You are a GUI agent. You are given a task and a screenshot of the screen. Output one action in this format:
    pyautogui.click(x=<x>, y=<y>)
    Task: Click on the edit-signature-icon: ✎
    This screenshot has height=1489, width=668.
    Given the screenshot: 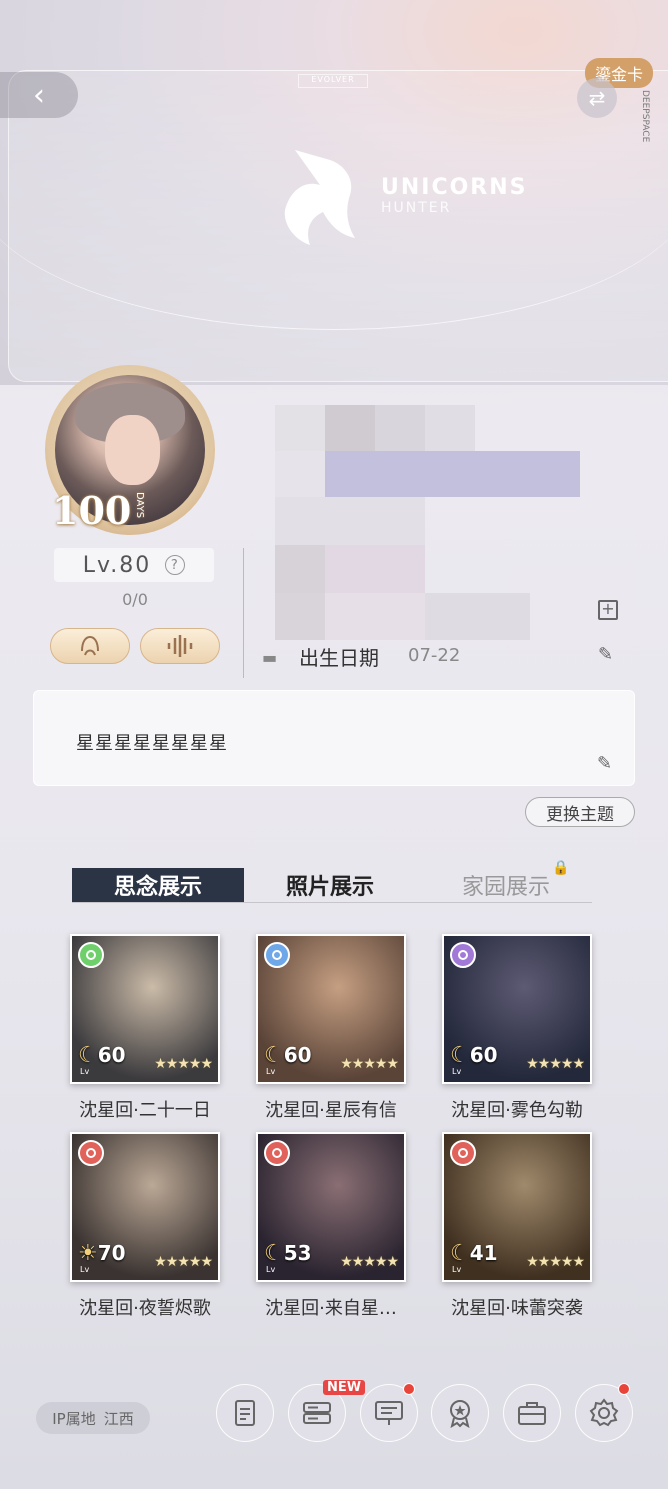 What is the action you would take?
    pyautogui.click(x=604, y=763)
    